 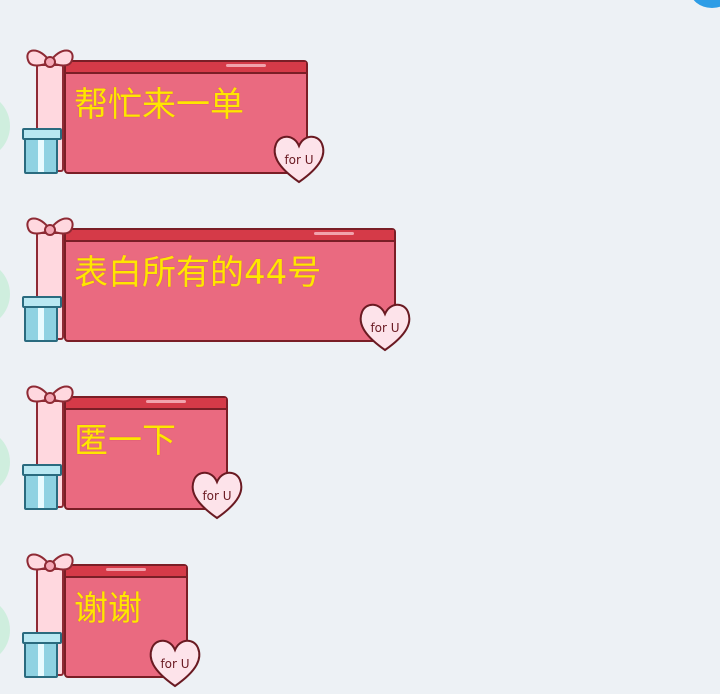 What do you see at coordinates (108, 609) in the screenshot?
I see `message-text: 谢谢` at bounding box center [108, 609].